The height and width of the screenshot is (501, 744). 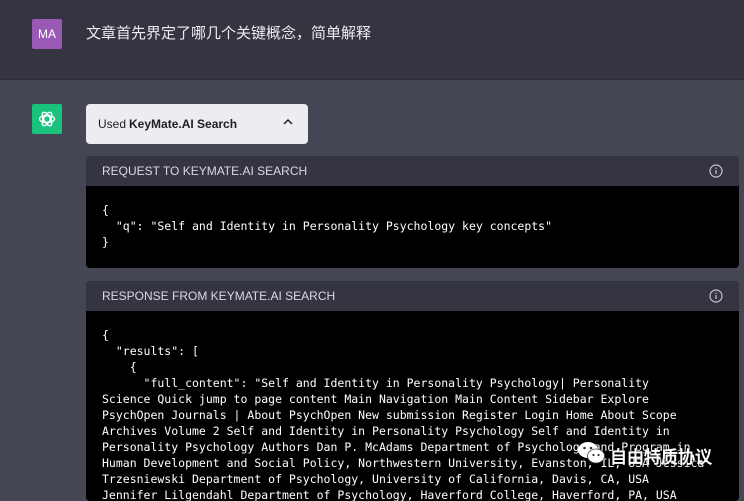 I want to click on wechat-icon, so click(x=593, y=455).